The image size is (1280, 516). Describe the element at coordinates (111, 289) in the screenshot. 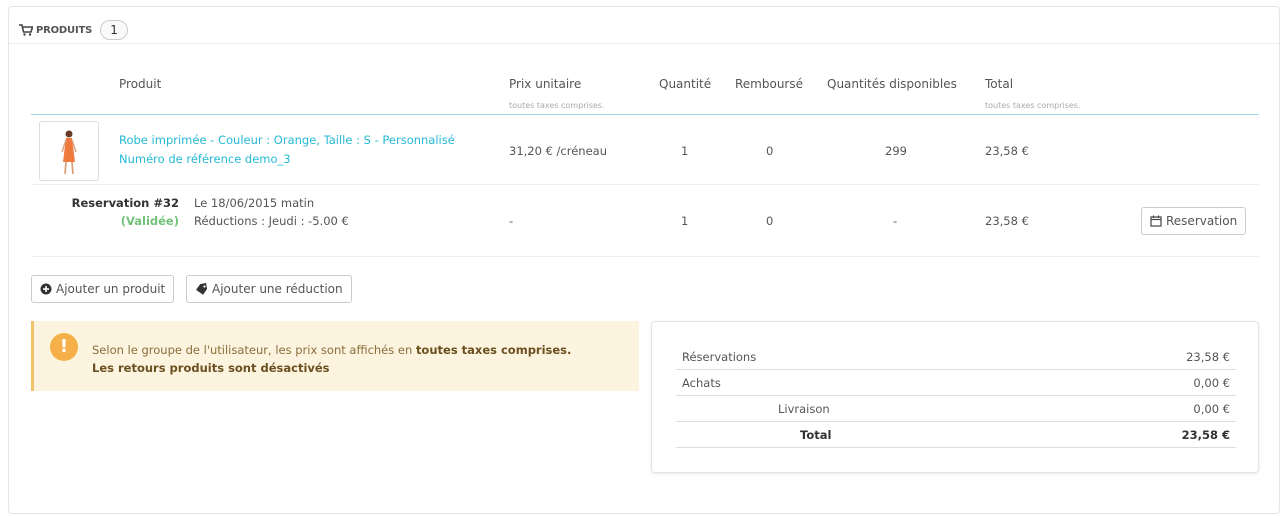

I see `add-product-label: Ajouter un produit` at that location.